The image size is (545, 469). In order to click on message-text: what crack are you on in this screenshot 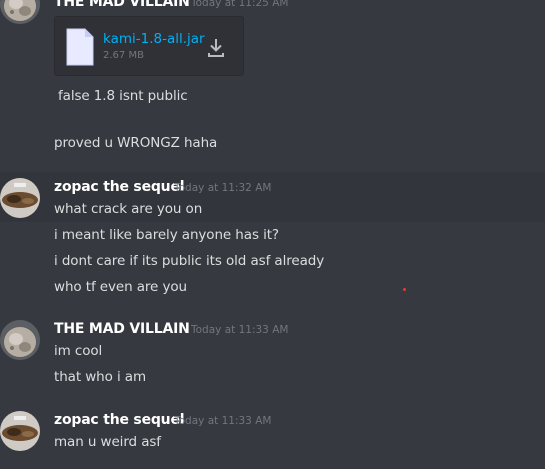, I will do `click(128, 209)`.